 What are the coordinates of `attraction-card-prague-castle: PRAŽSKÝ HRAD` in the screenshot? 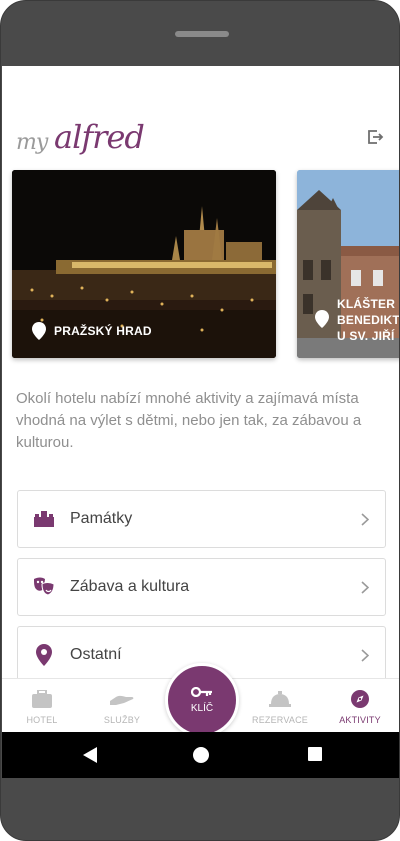 It's located at (144, 264).